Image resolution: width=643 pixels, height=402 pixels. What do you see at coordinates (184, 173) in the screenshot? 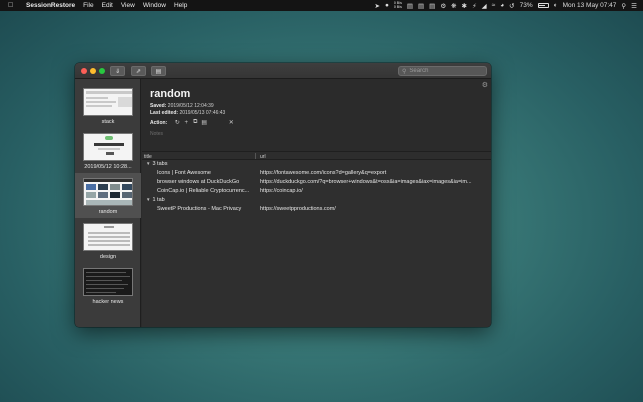
I see `tab-title: Icons | Font Awesome` at bounding box center [184, 173].